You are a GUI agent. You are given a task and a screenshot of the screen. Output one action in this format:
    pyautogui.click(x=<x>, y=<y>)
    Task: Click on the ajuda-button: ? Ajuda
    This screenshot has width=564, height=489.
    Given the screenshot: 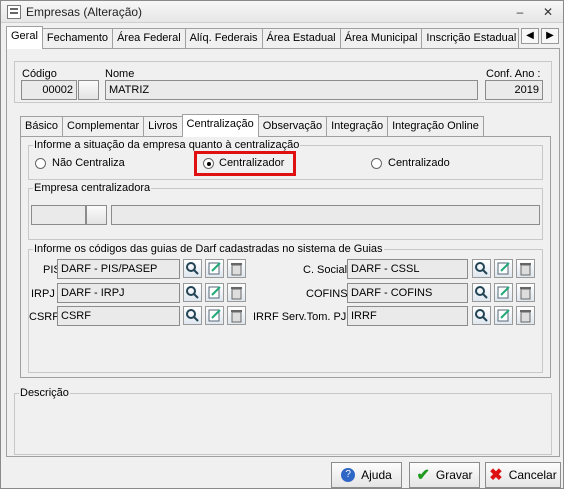 What is the action you would take?
    pyautogui.click(x=366, y=475)
    